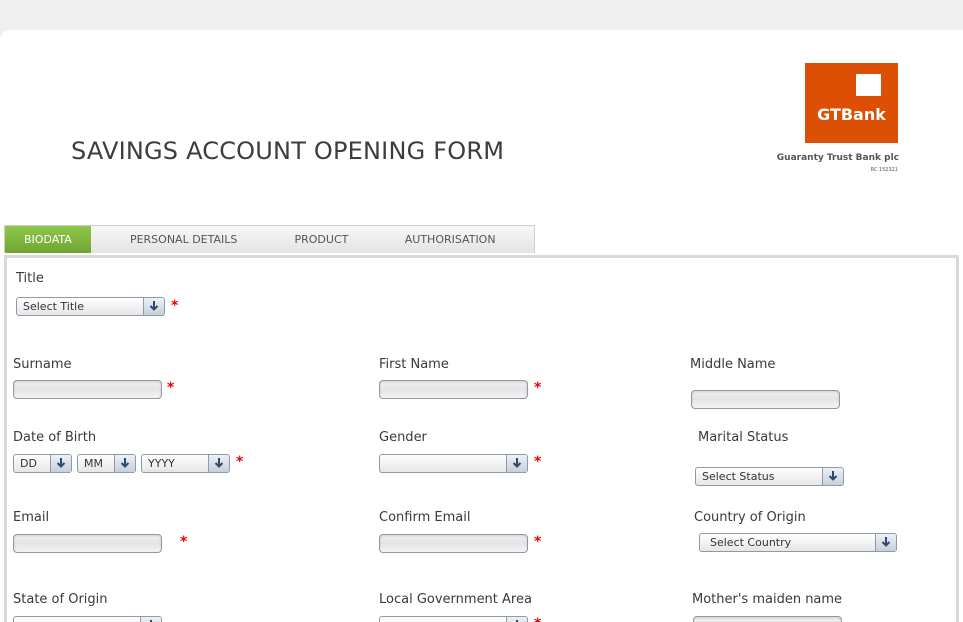  What do you see at coordinates (453, 463) in the screenshot?
I see `gender-select` at bounding box center [453, 463].